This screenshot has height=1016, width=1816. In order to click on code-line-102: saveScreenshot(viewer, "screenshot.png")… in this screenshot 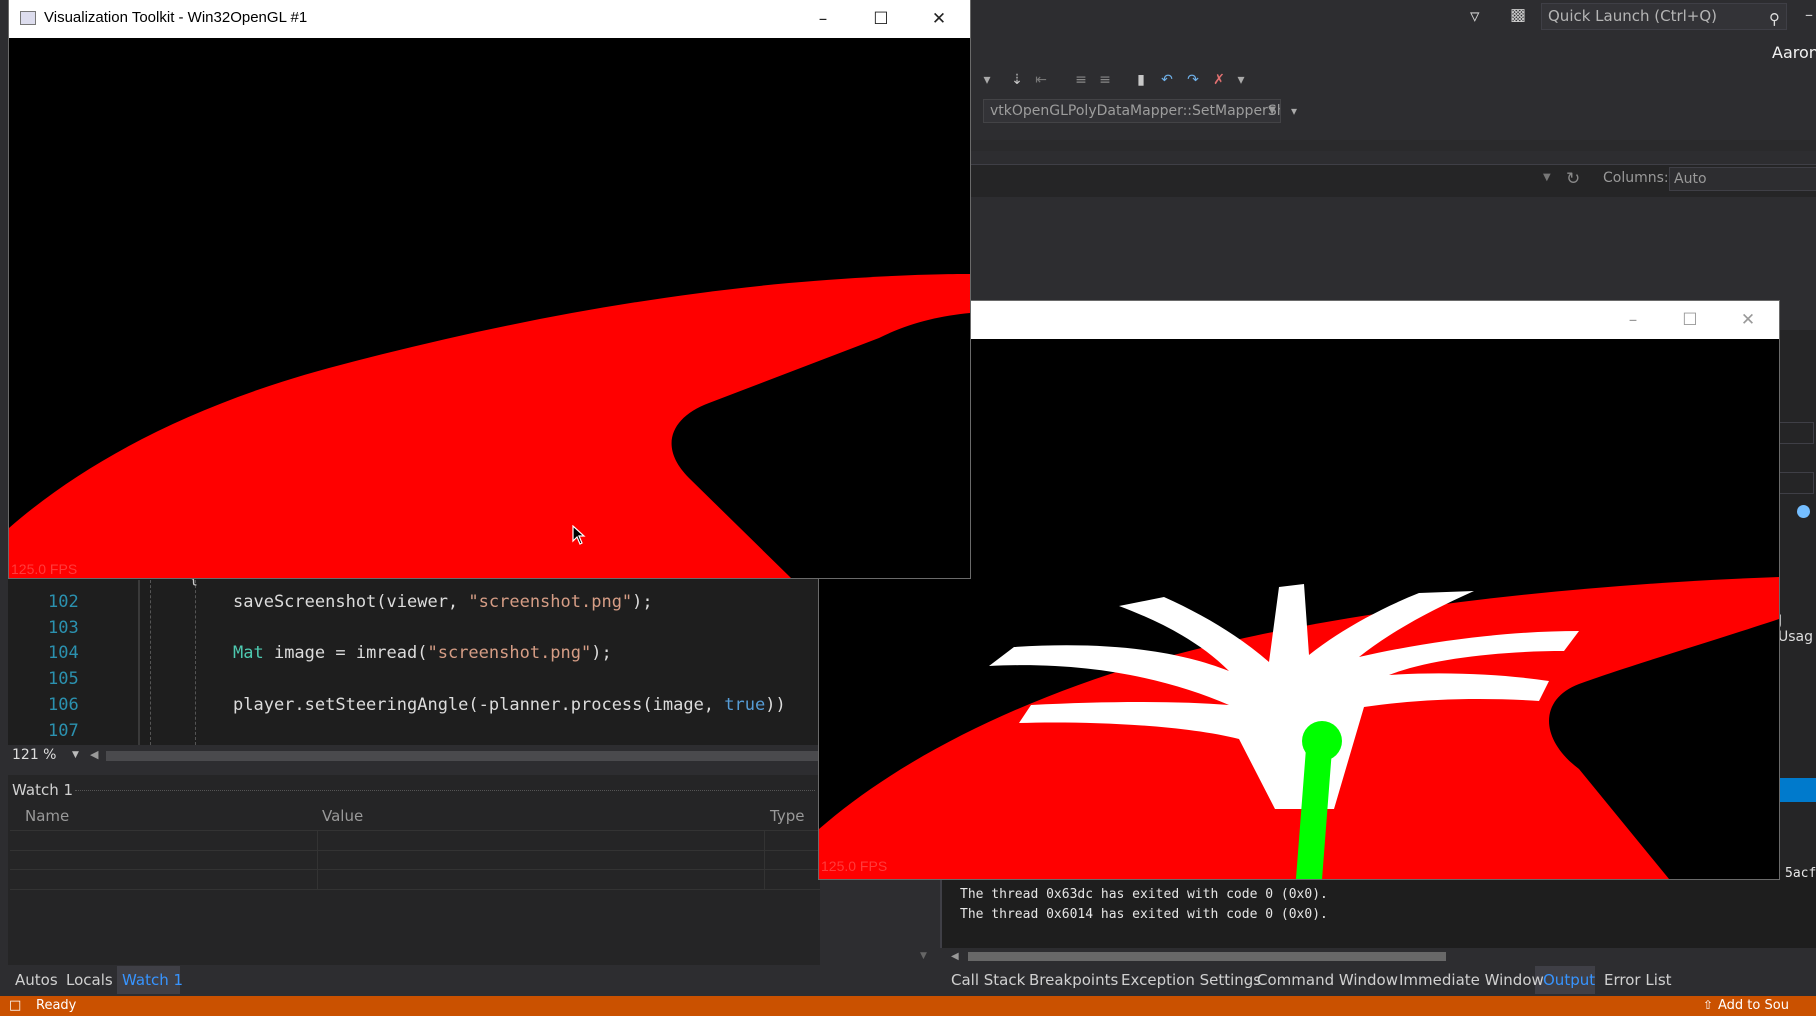, I will do `click(443, 602)`.